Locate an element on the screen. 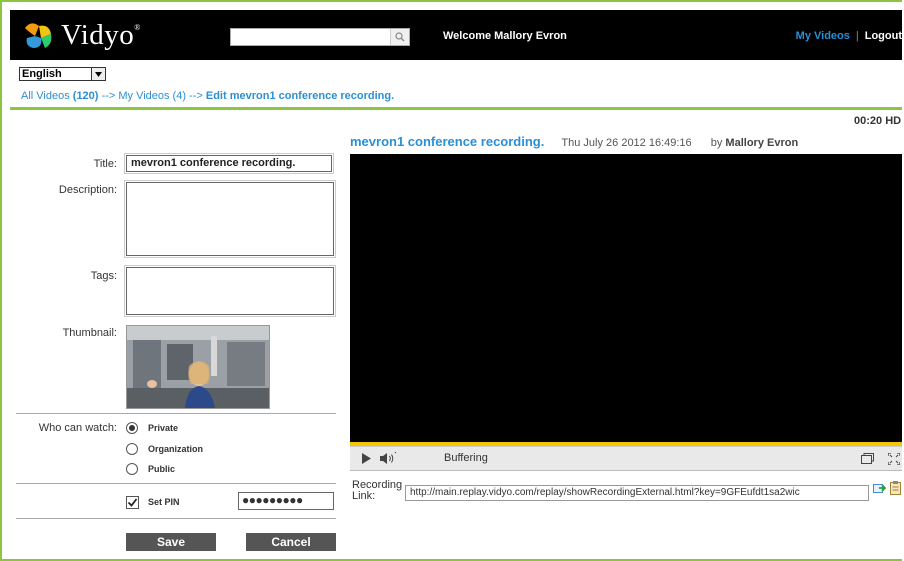  tags-textarea is located at coordinates (230, 291).